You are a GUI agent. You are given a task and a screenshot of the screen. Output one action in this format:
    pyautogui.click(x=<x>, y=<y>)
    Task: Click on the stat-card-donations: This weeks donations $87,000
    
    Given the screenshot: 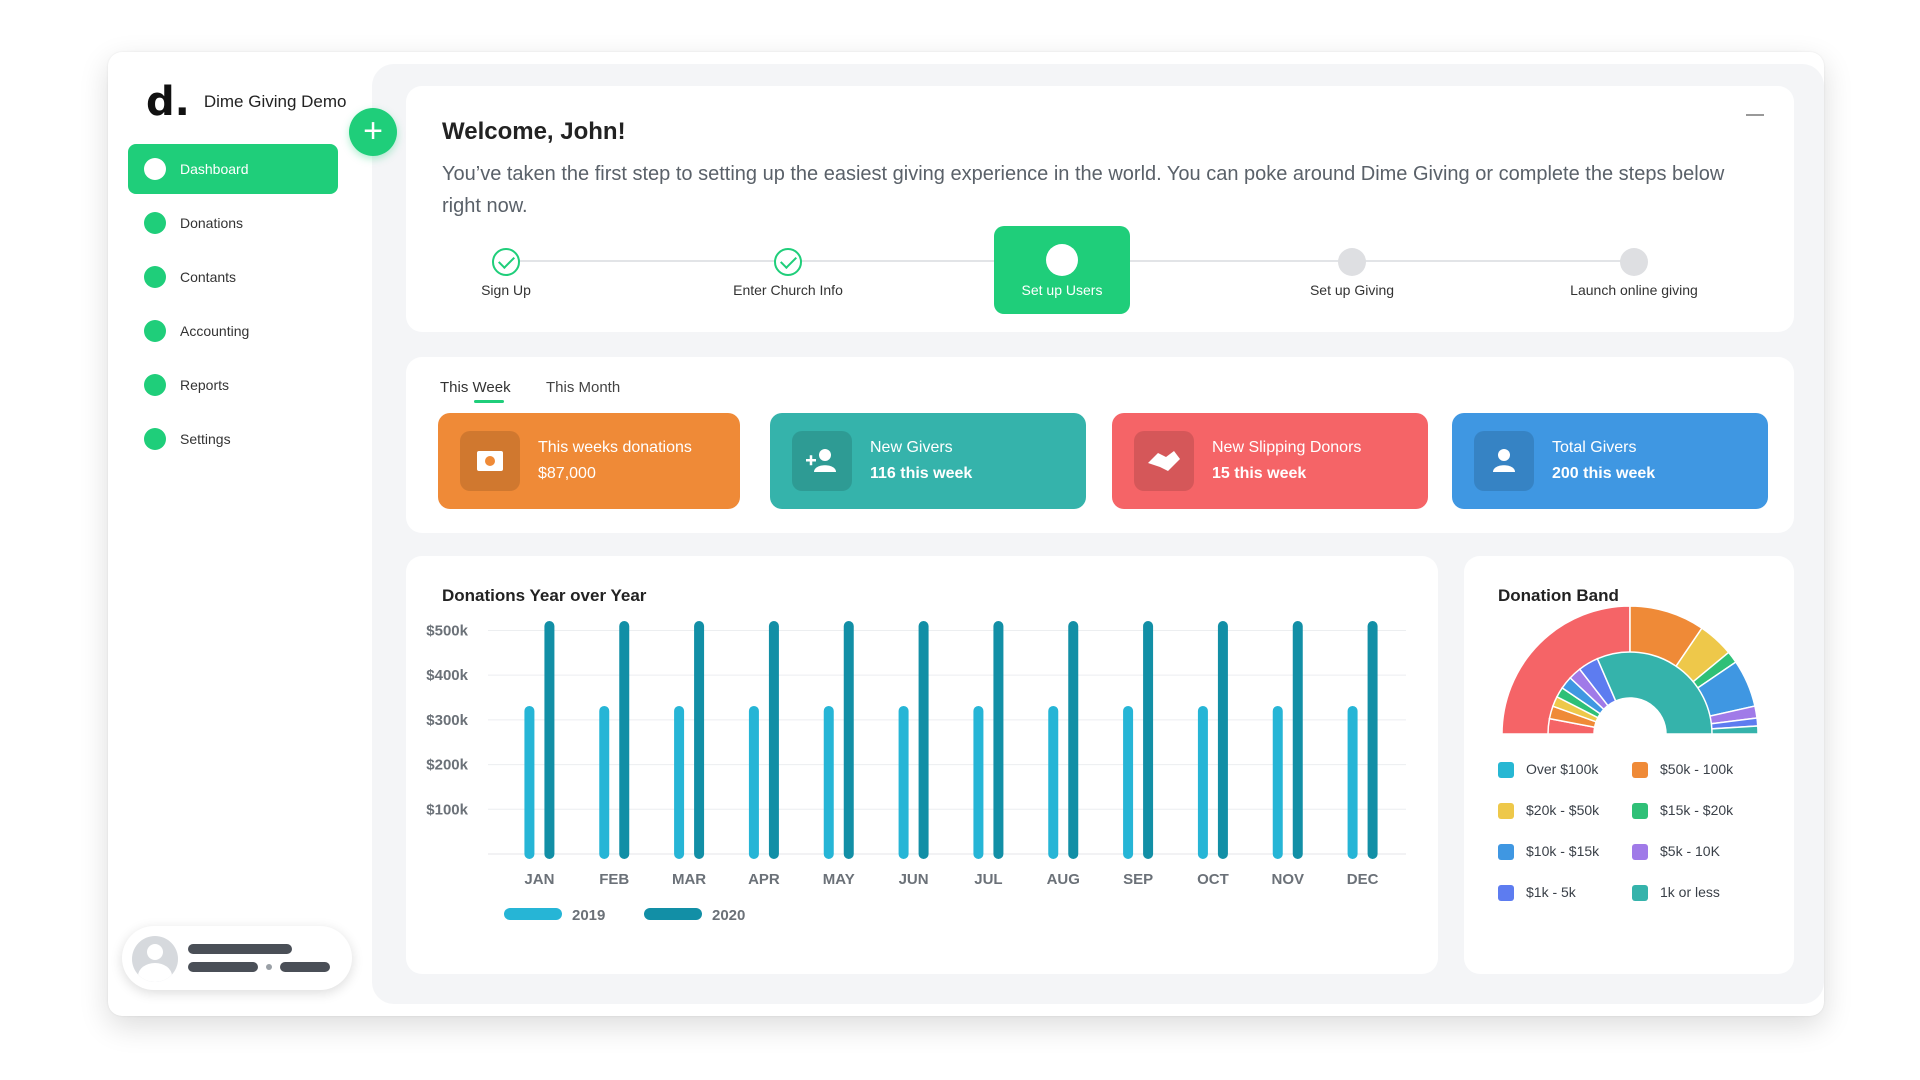 What is the action you would take?
    pyautogui.click(x=589, y=461)
    